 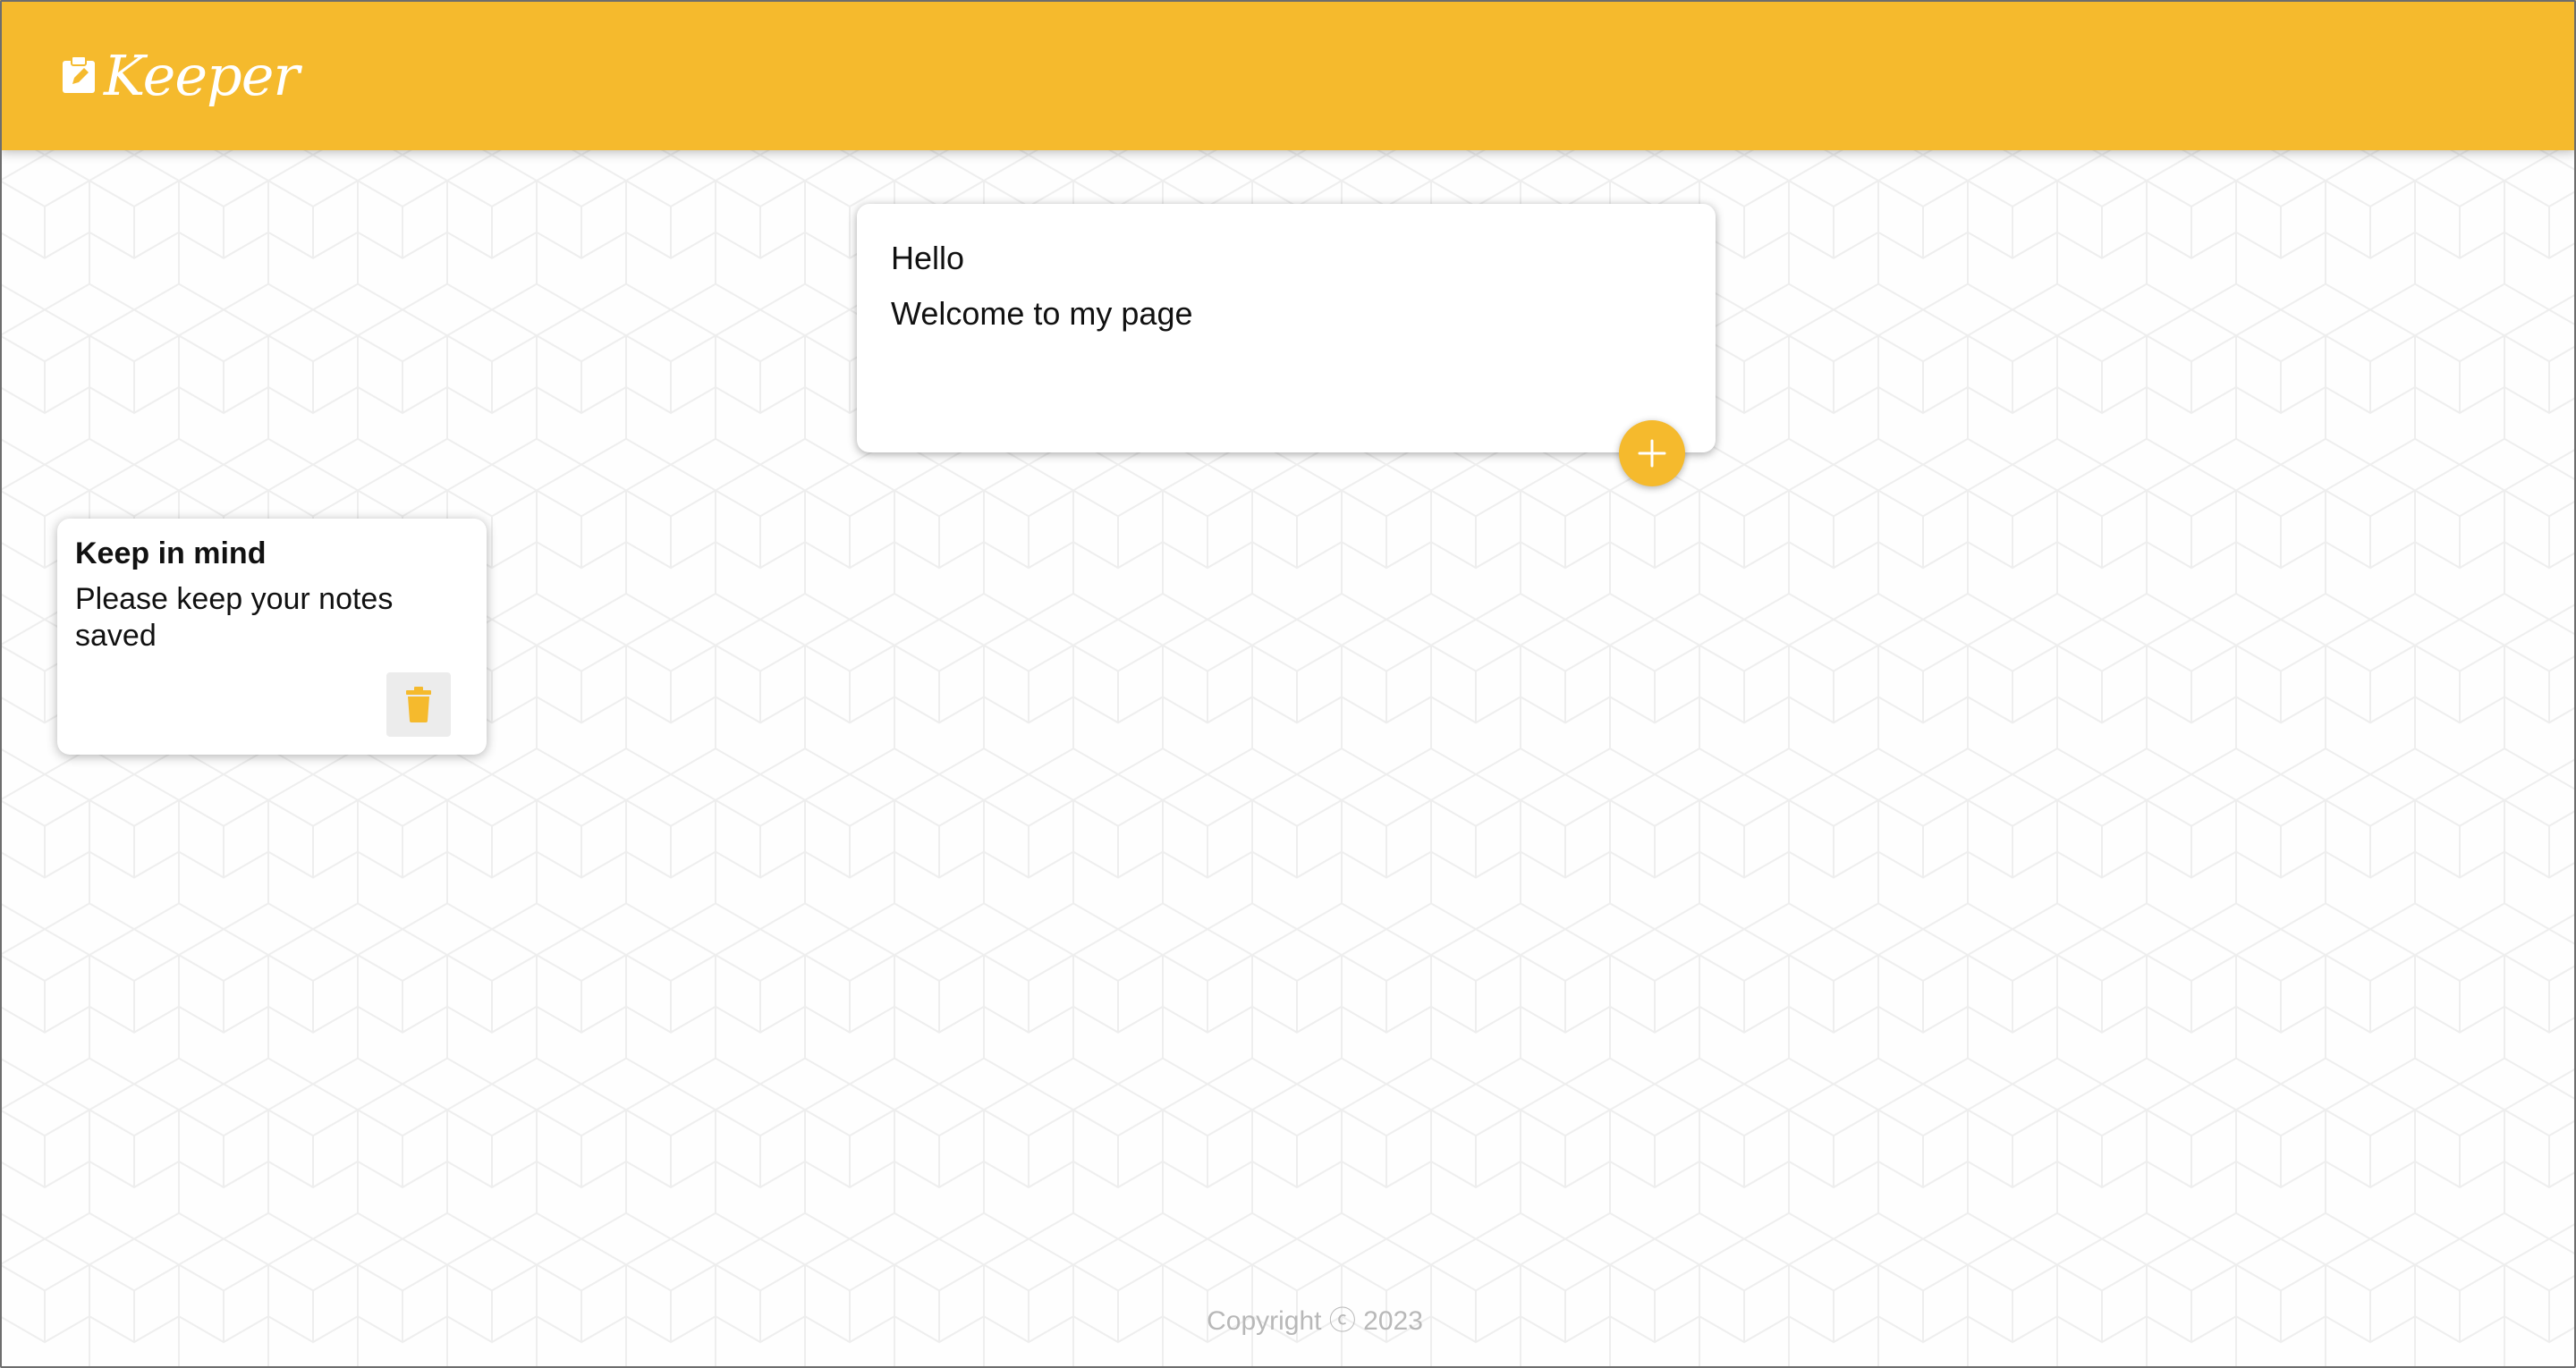 I want to click on trash-icon, so click(x=418, y=705).